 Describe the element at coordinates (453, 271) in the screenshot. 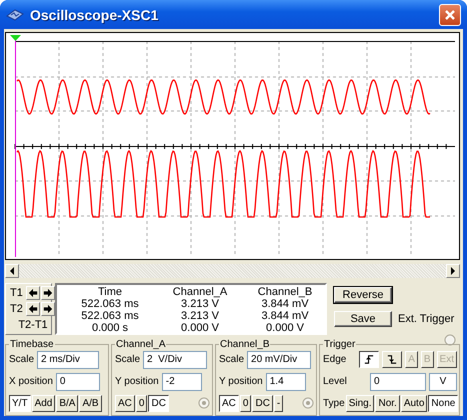

I see `right-arrow-icon` at that location.